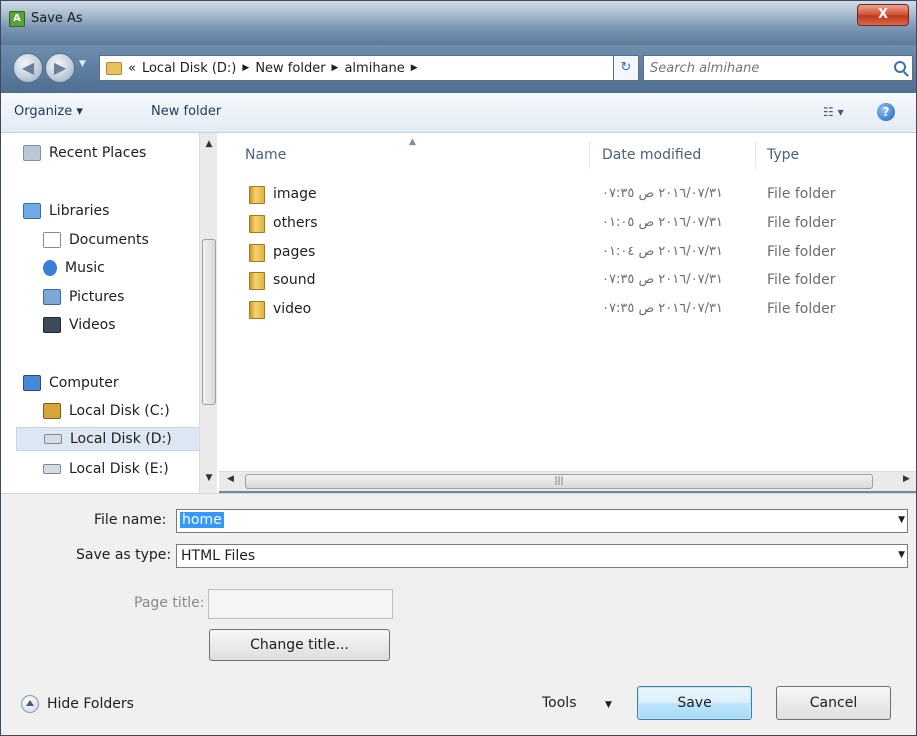 The width and height of the screenshot is (917, 736). I want to click on breadcrumb-item: Local Disk (D:), so click(189, 68).